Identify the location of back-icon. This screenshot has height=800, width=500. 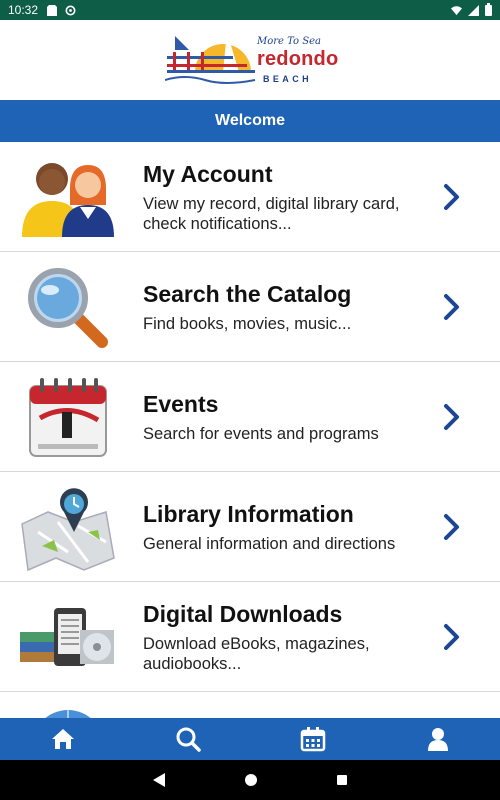
(159, 780).